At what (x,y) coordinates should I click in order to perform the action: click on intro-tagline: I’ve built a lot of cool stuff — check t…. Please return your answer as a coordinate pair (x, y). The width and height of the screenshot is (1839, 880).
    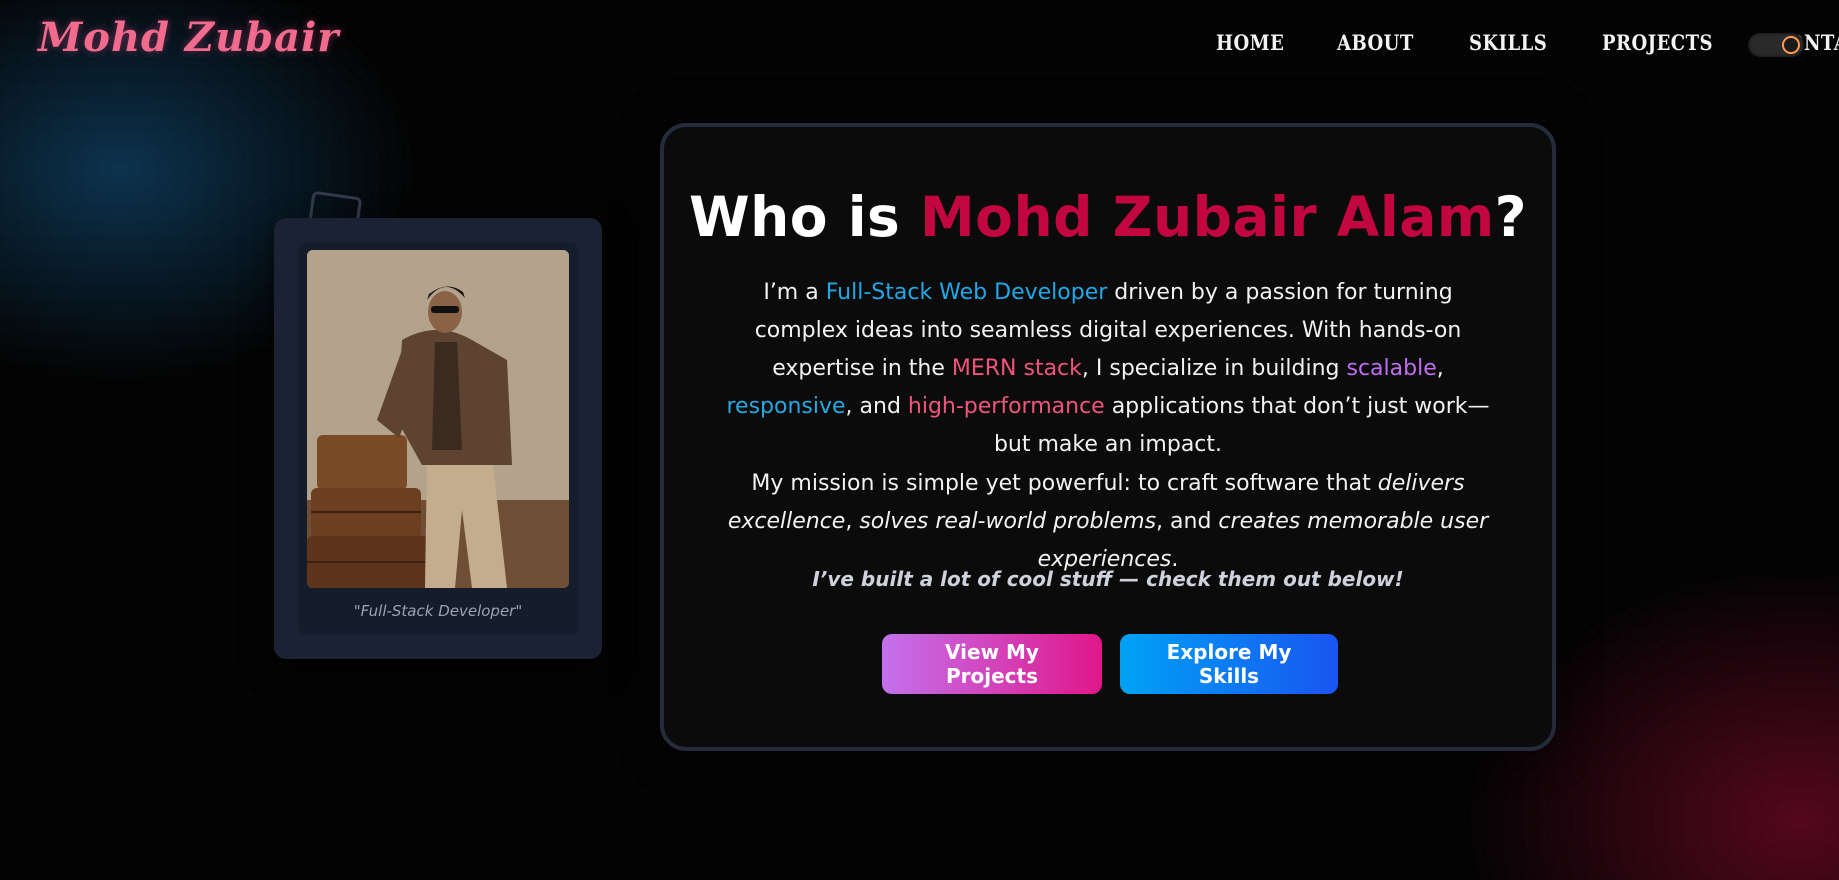
    Looking at the image, I should click on (1108, 579).